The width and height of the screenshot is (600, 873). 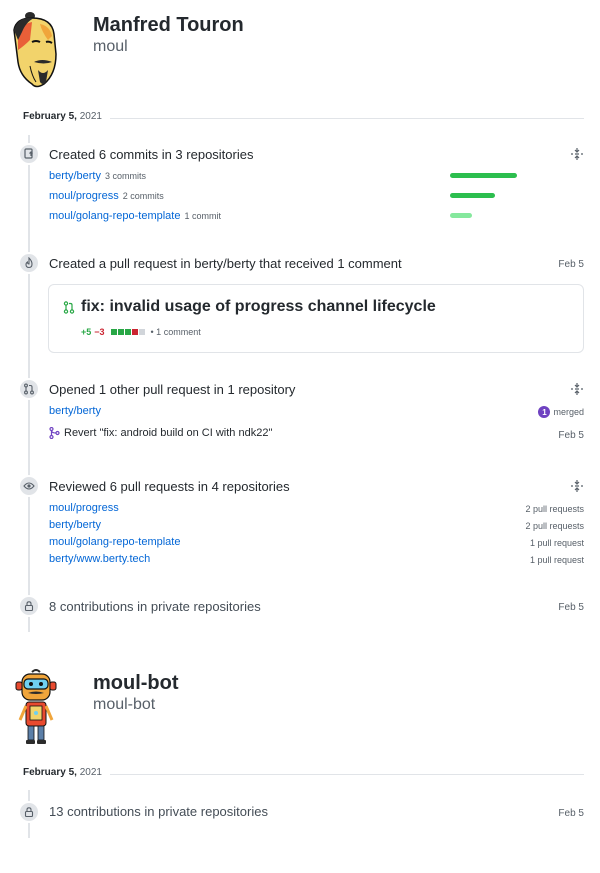 I want to click on flame-icon, so click(x=29, y=263).